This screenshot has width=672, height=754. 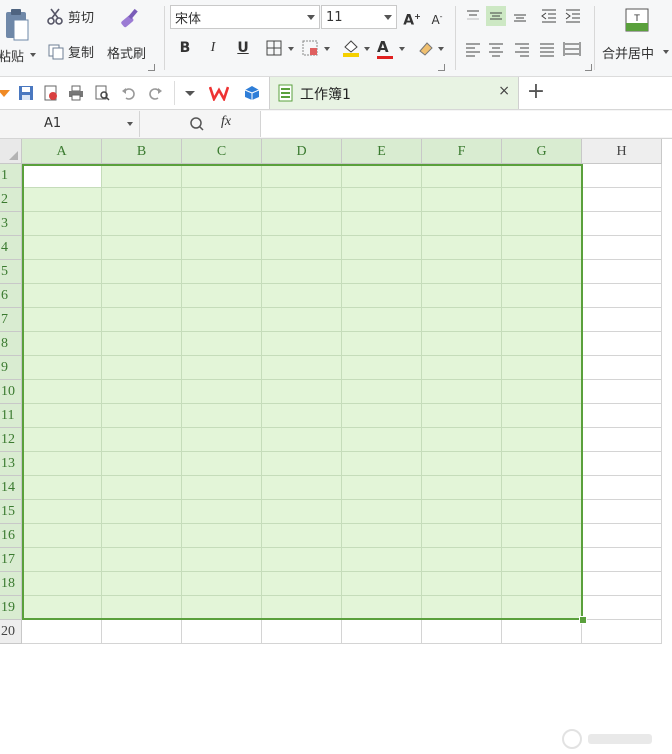 What do you see at coordinates (252, 93) in the screenshot?
I see `cloud-cube-icon` at bounding box center [252, 93].